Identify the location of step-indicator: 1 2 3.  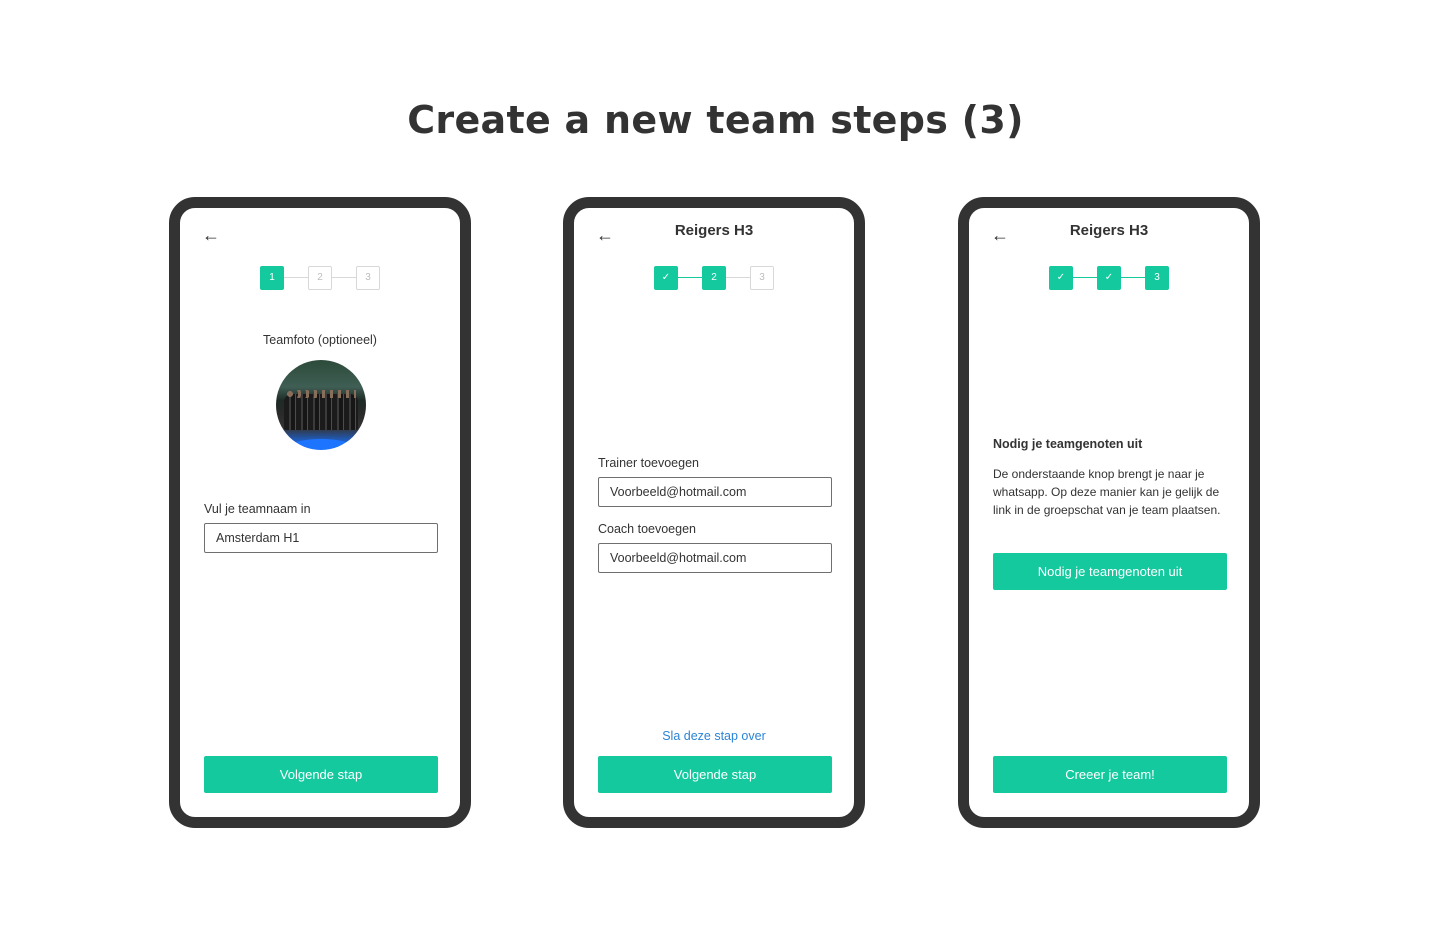
(320, 278).